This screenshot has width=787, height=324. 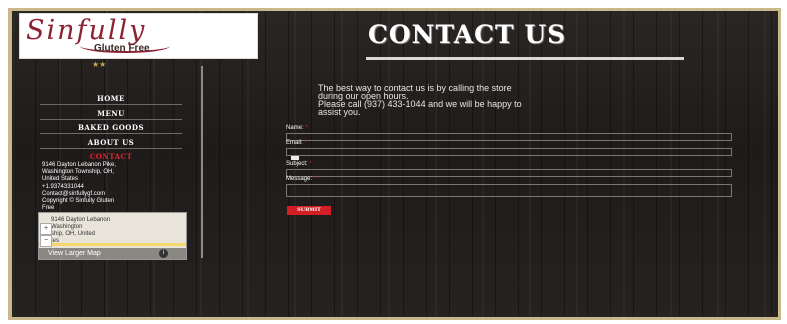 I want to click on name-label: Name: *, so click(x=297, y=128).